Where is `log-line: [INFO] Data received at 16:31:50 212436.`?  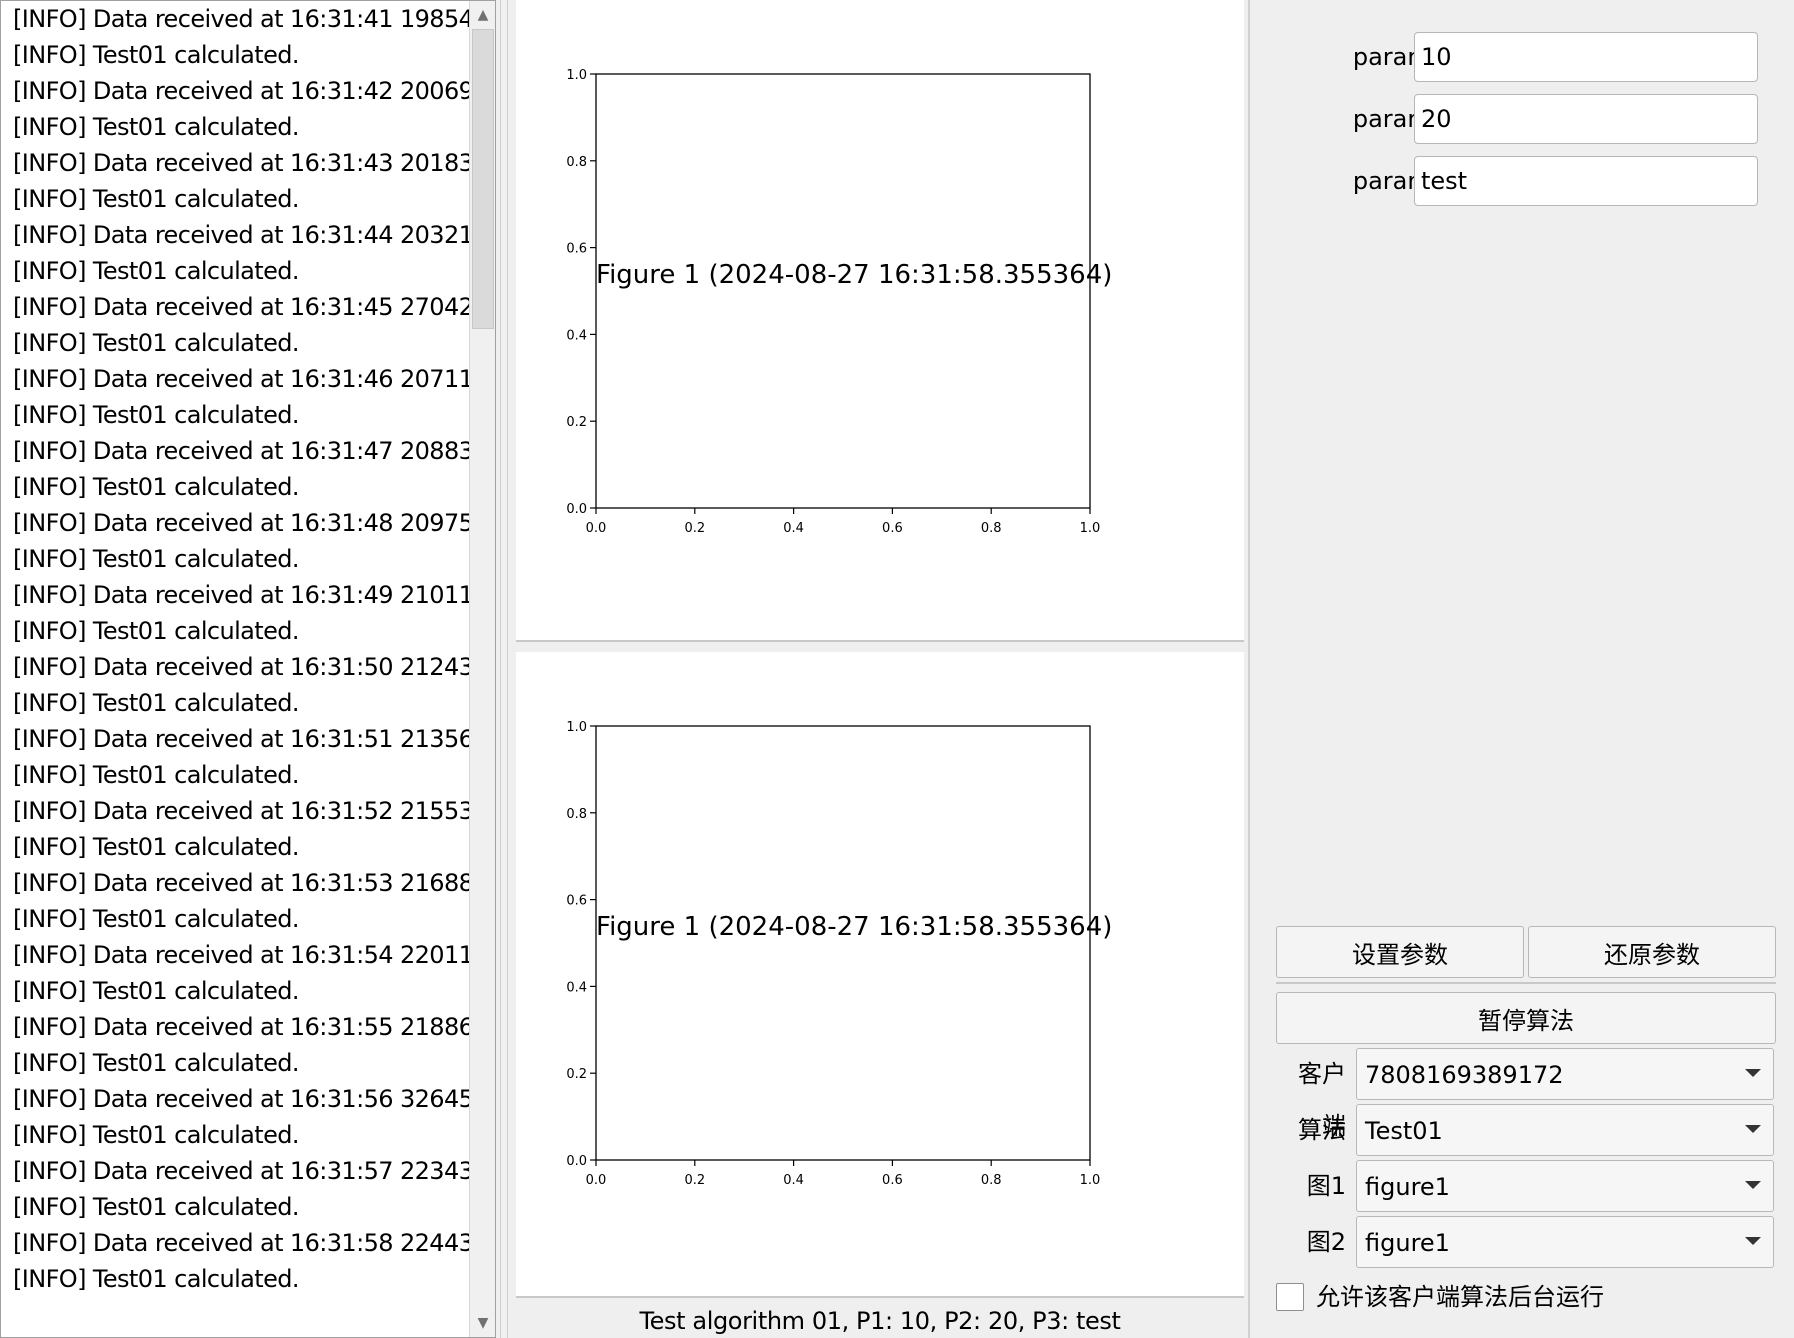 log-line: [INFO] Data received at 16:31:50 212436. is located at coordinates (254, 667).